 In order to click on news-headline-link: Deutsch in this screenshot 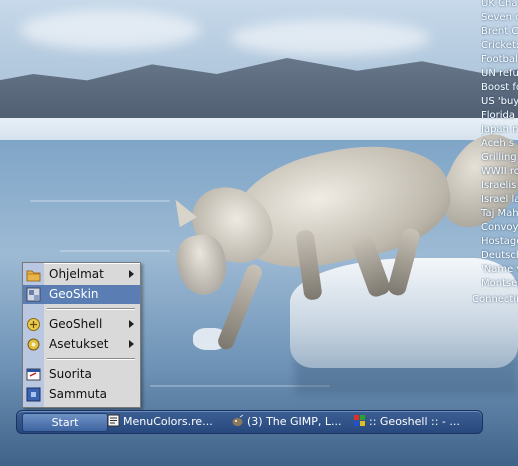, I will do `click(499, 256)`.